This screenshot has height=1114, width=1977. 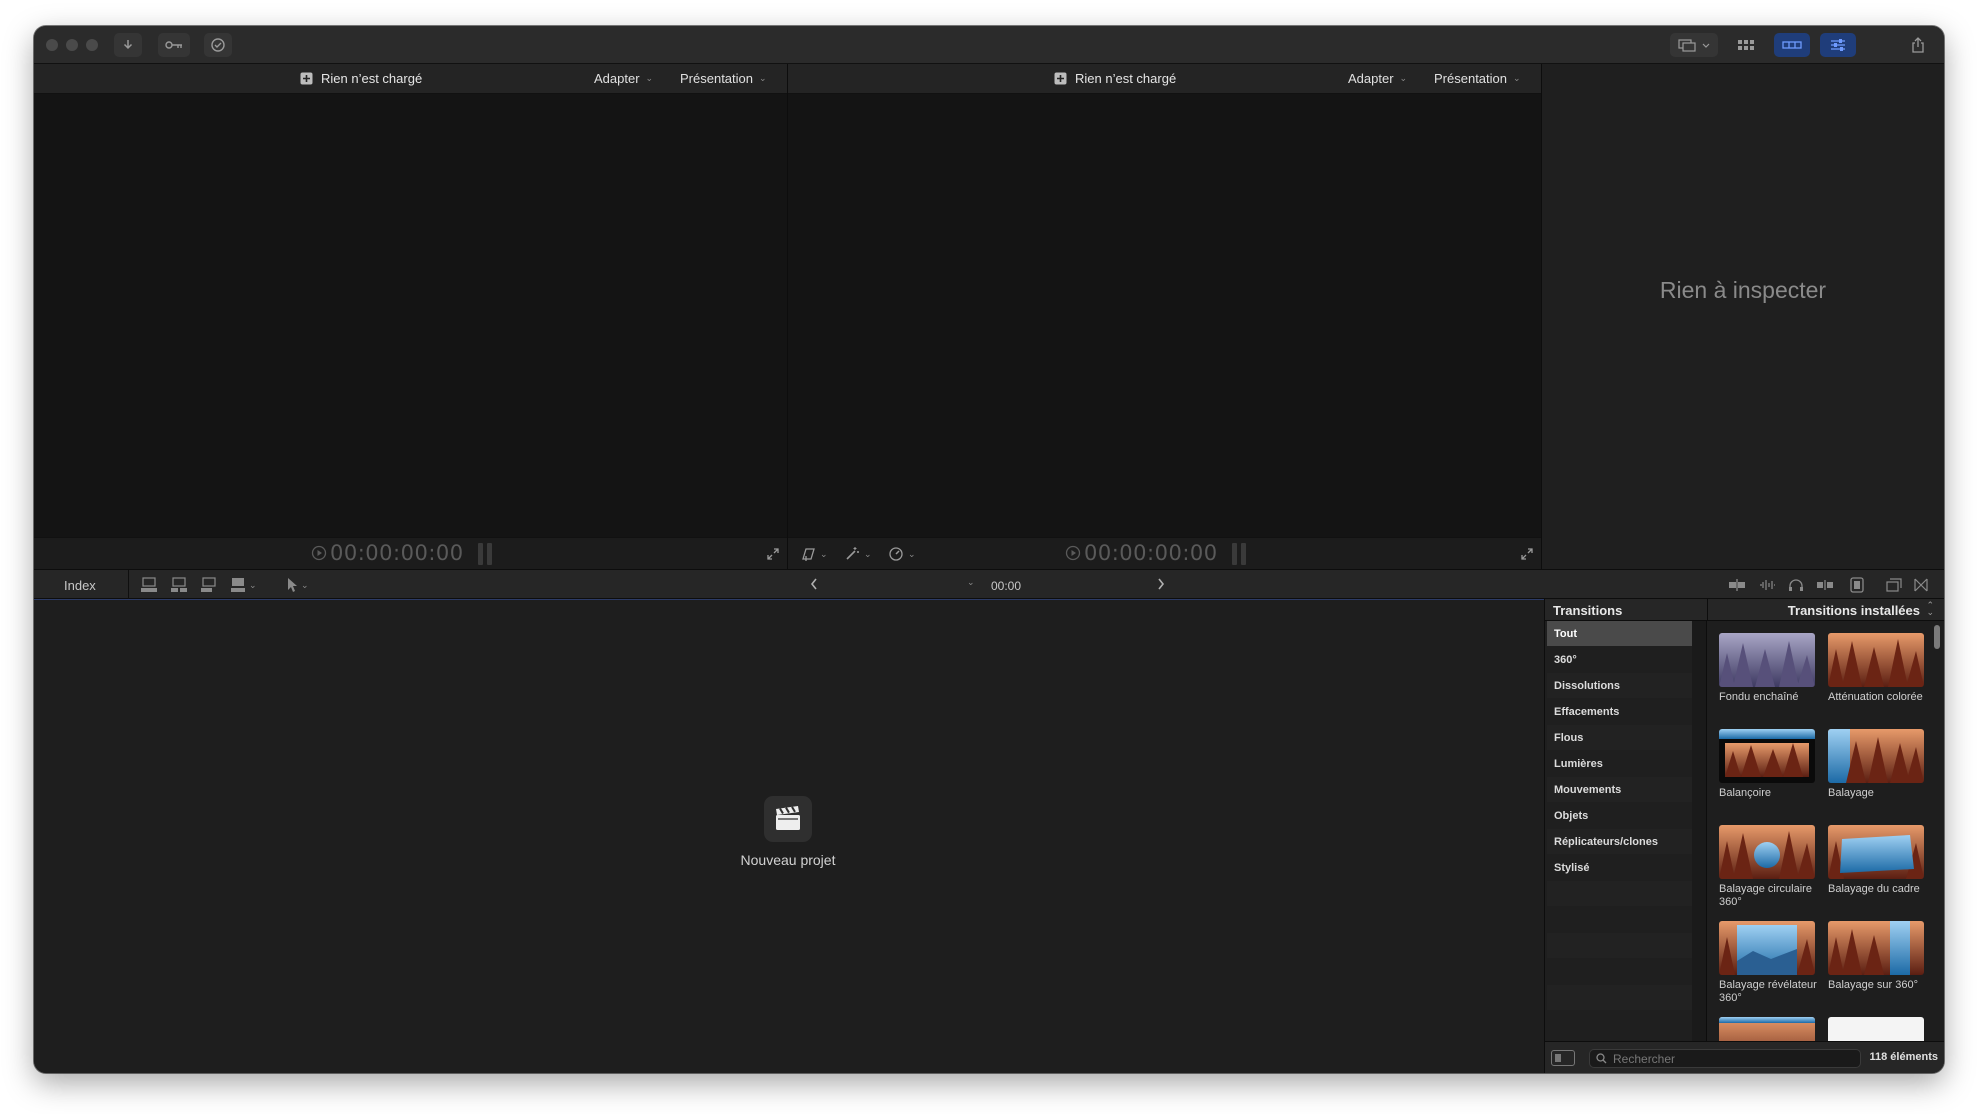 I want to click on category-item: Tout, so click(x=1619, y=633).